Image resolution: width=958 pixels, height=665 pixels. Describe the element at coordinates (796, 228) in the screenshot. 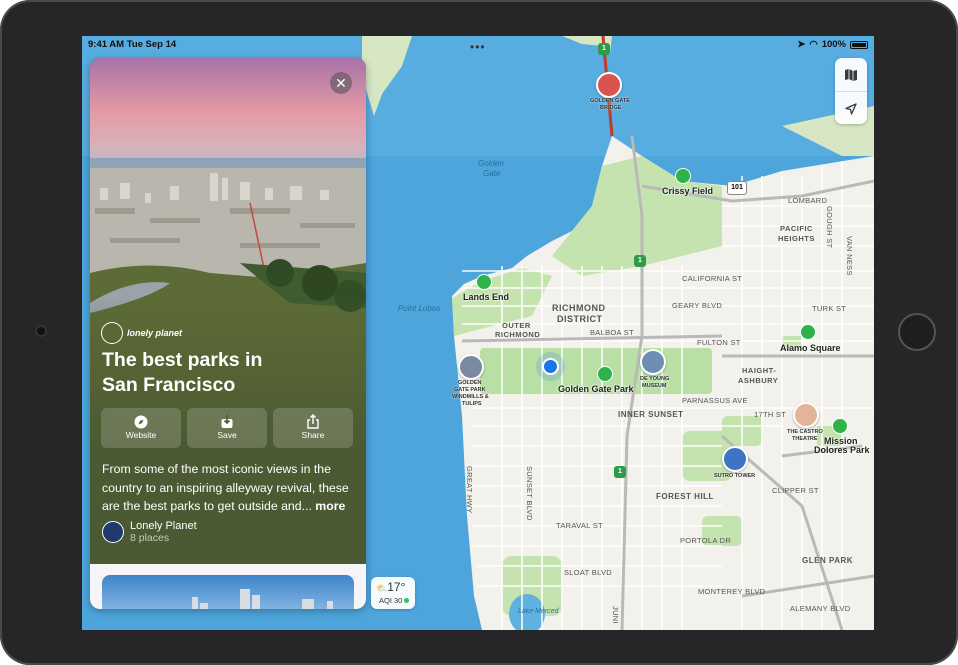

I see `district-label: PACIFIC` at that location.